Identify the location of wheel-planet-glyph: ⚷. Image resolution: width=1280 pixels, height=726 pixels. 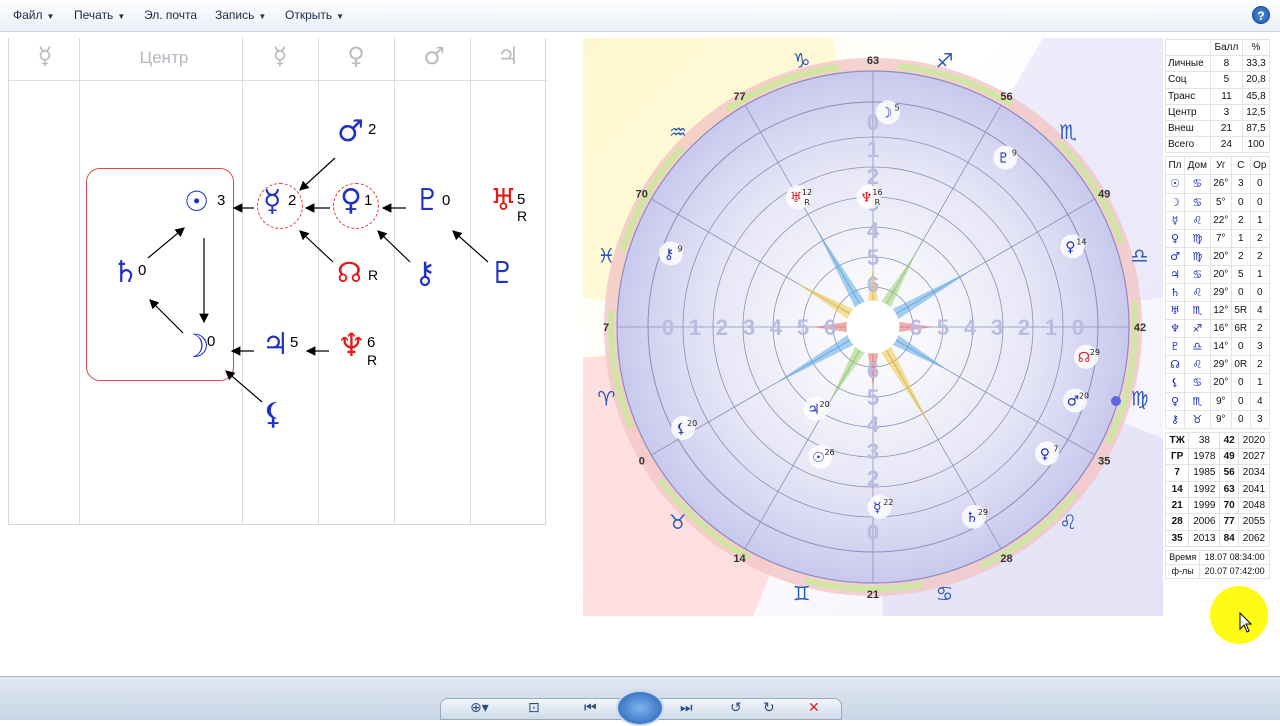
(669, 254).